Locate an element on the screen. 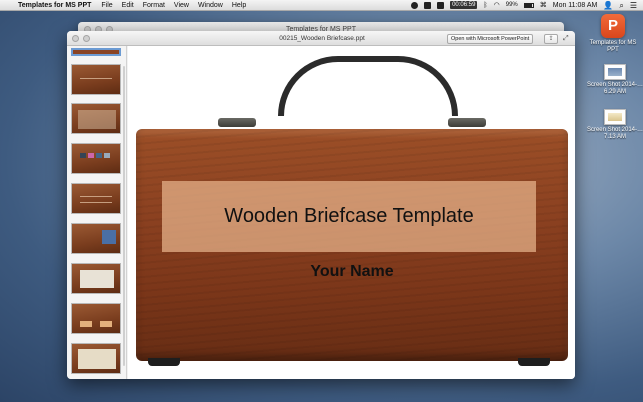 This screenshot has height=402, width=643. title-banner: Wooden Briefcase Template is located at coordinates (349, 216).